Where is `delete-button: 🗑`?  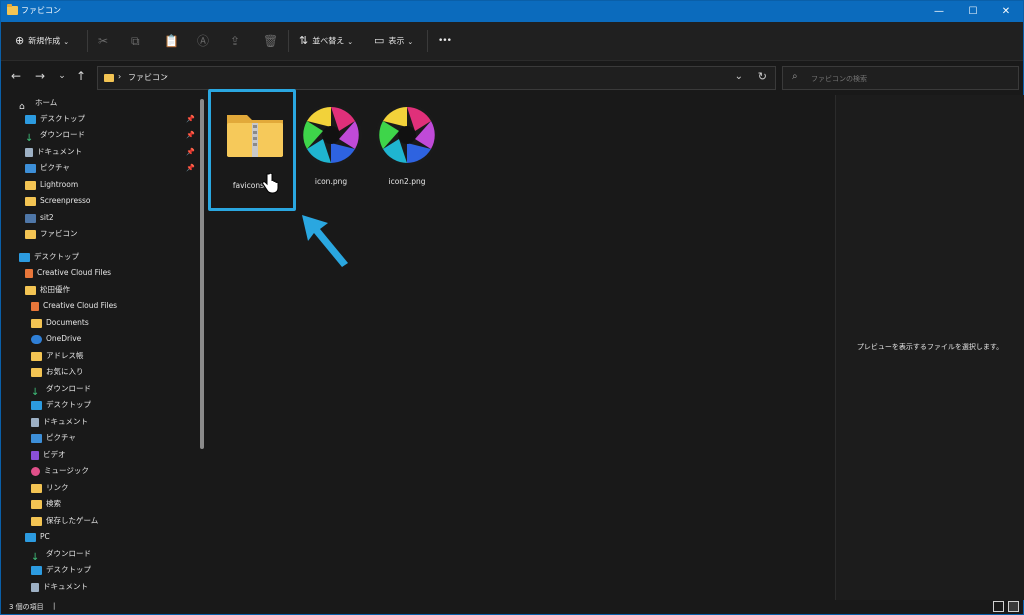 delete-button: 🗑 is located at coordinates (270, 41).